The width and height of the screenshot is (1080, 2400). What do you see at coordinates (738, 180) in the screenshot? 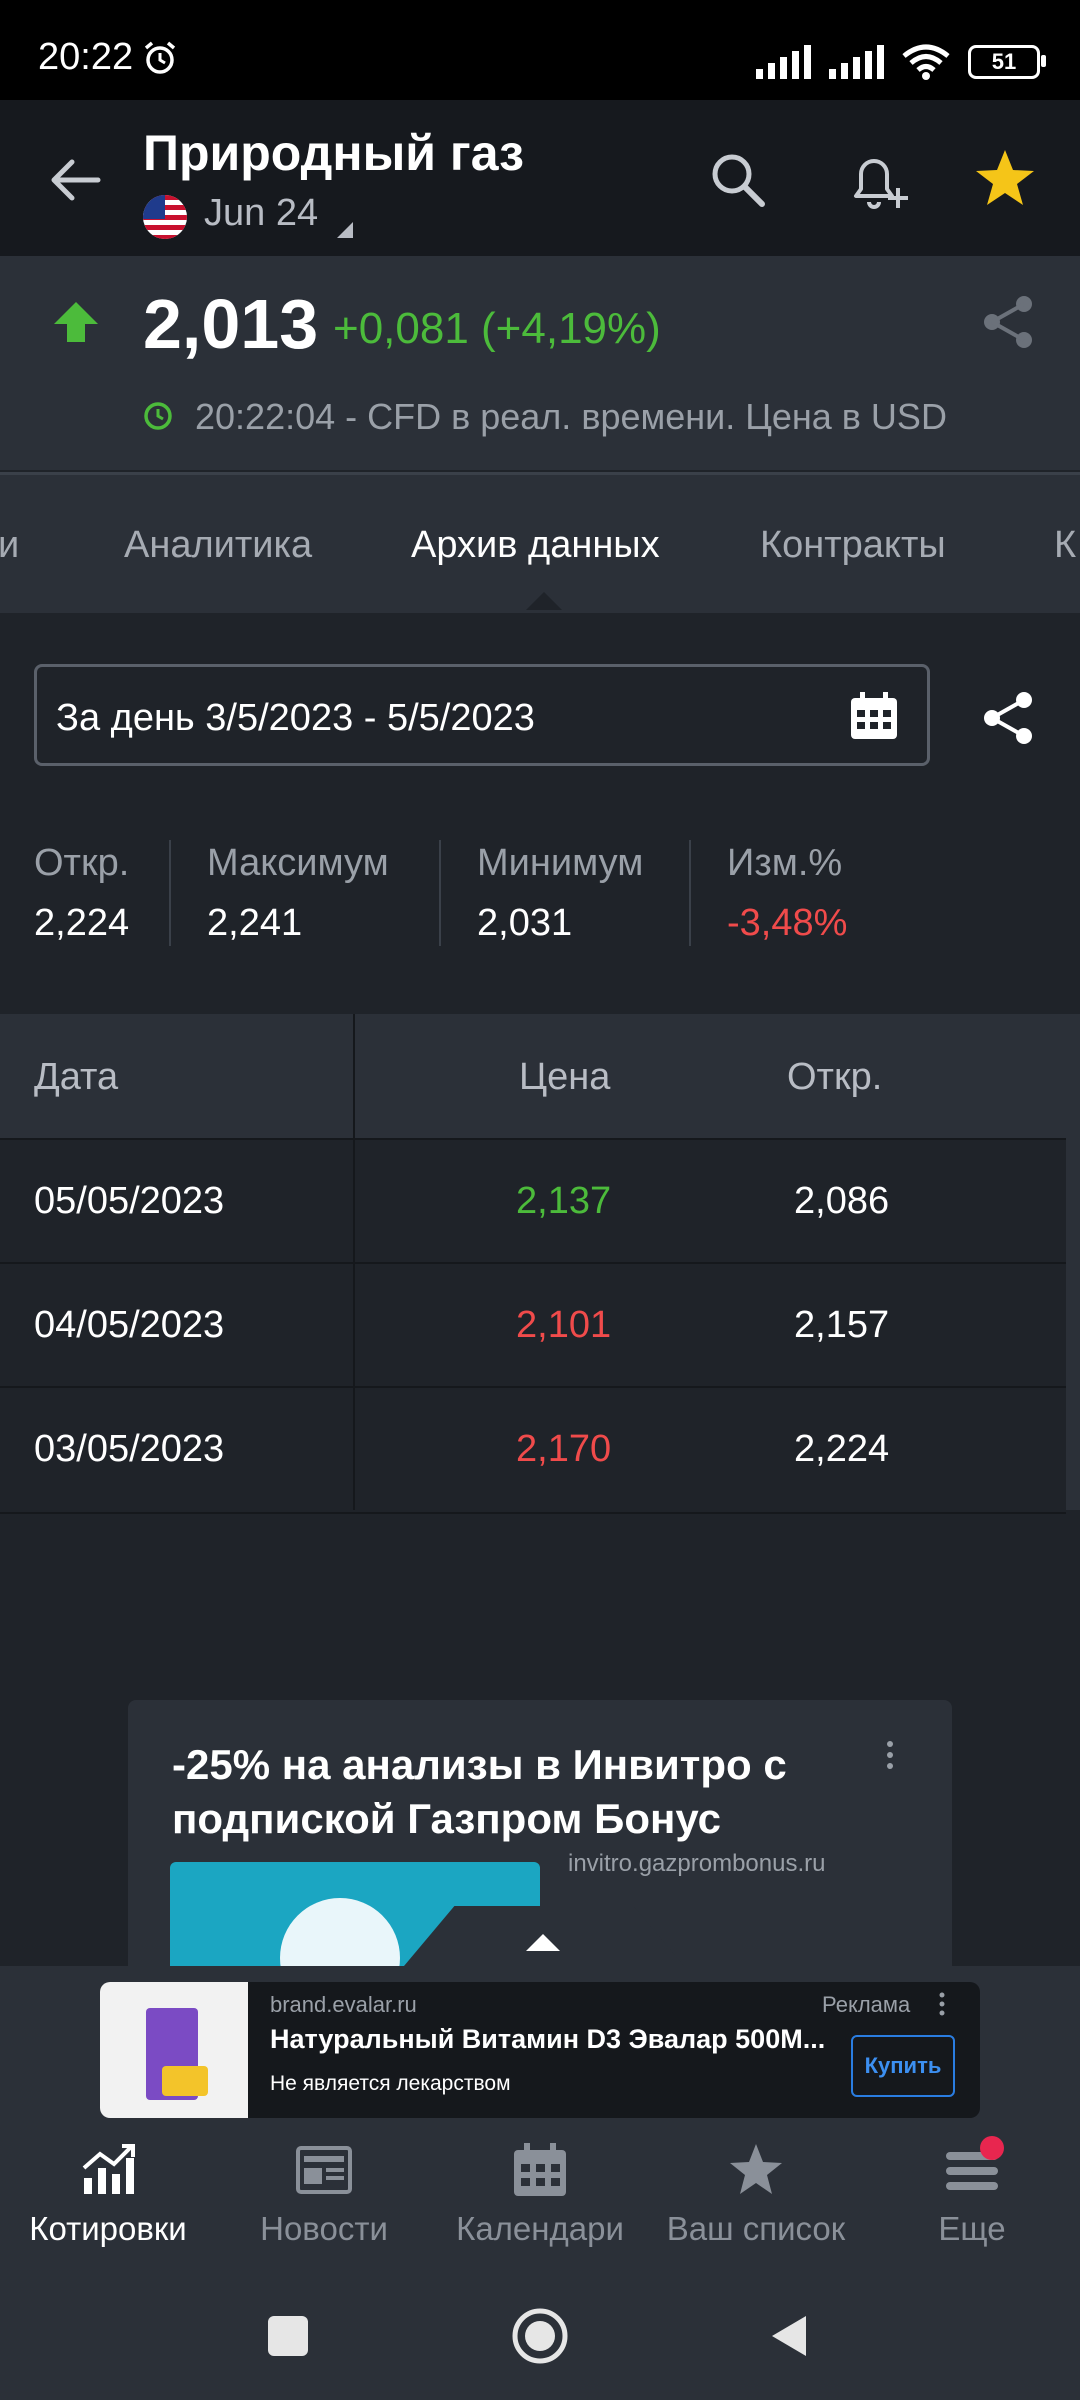
I see `search-icon` at bounding box center [738, 180].